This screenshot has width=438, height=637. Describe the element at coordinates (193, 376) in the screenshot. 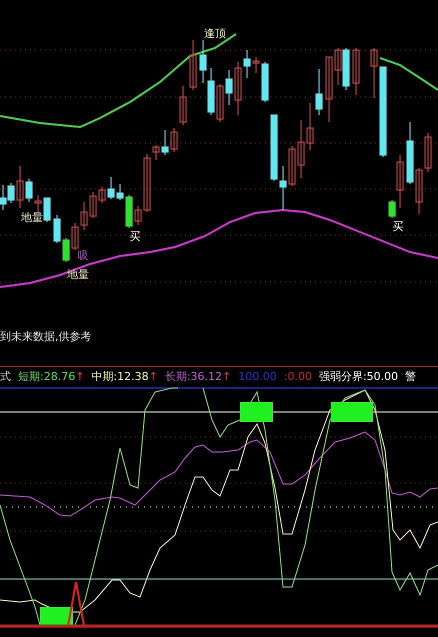

I see `indicator-value: 长期:36.12` at that location.